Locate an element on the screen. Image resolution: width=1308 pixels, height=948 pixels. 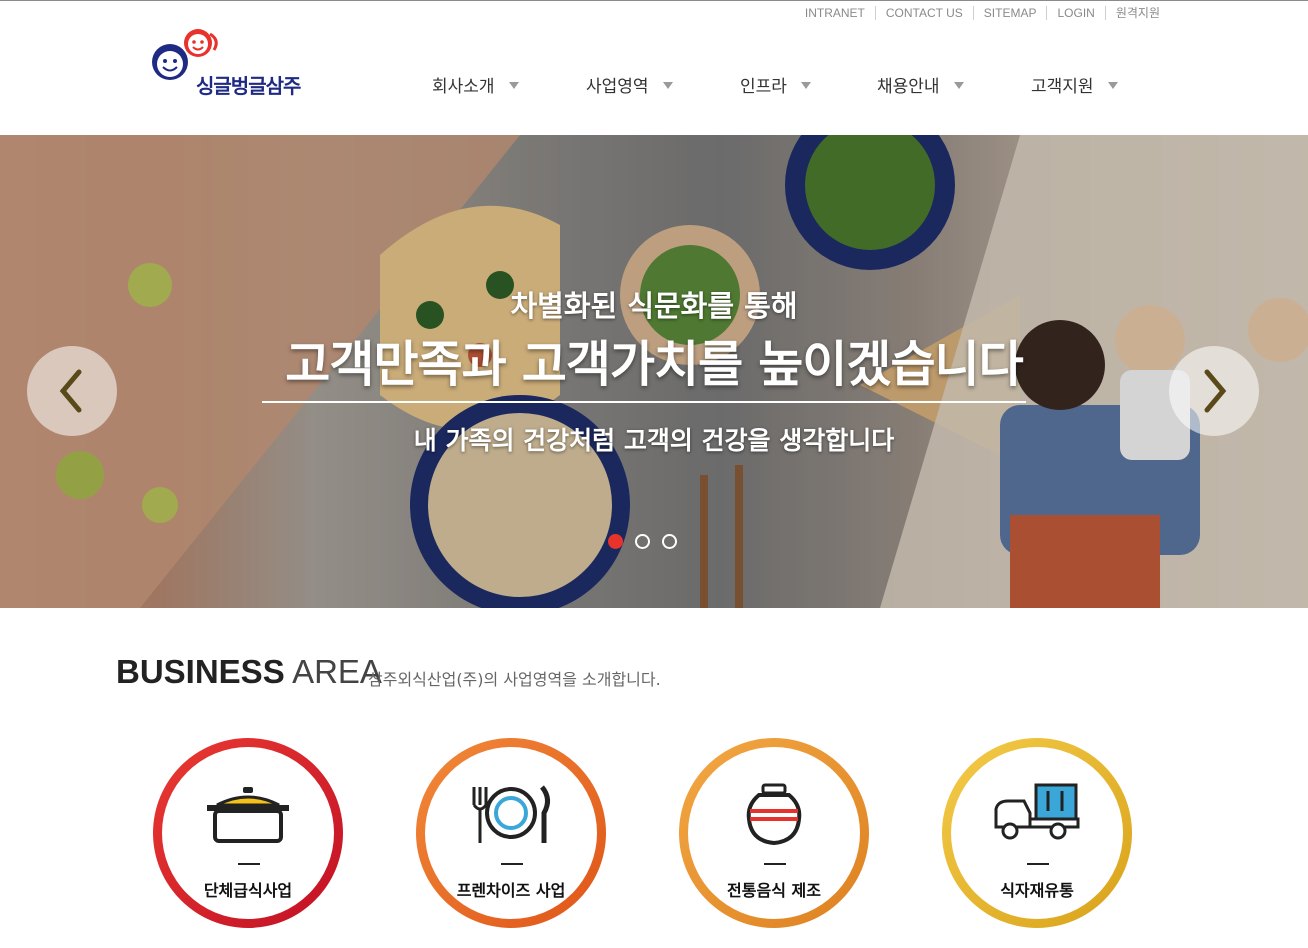
plate-cutlery-icon is located at coordinates (511, 818).